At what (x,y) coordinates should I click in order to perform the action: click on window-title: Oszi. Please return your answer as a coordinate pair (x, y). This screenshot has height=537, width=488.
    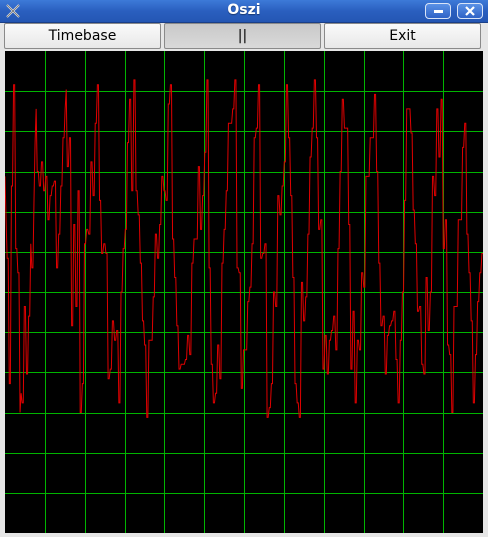
    Looking at the image, I should click on (244, 10).